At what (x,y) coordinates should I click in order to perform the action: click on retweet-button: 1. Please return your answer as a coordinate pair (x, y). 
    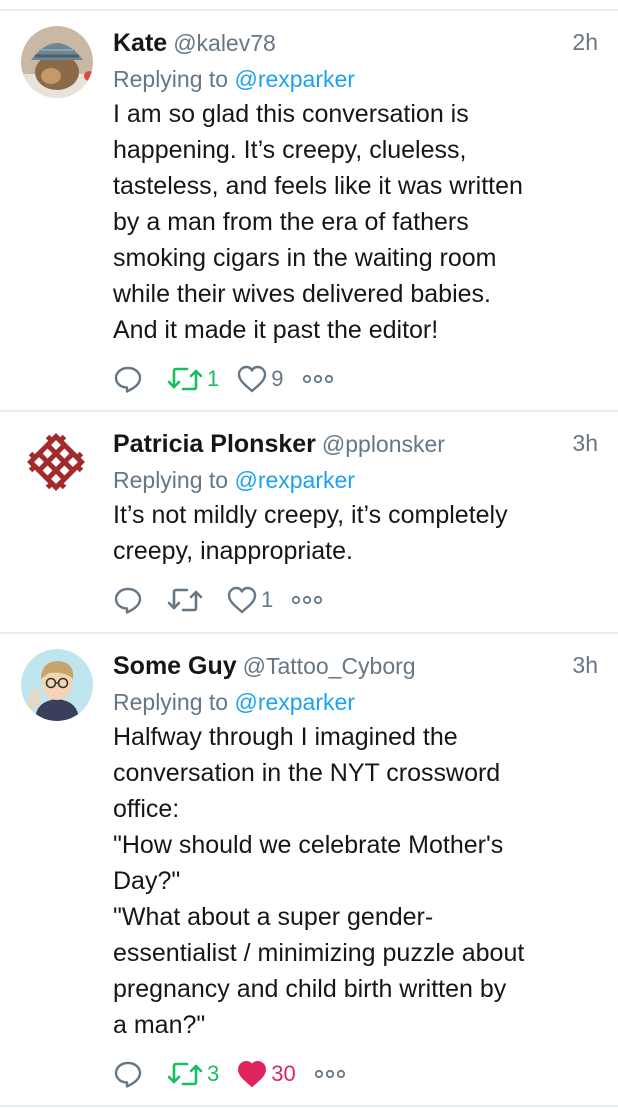
    Looking at the image, I should click on (193, 379).